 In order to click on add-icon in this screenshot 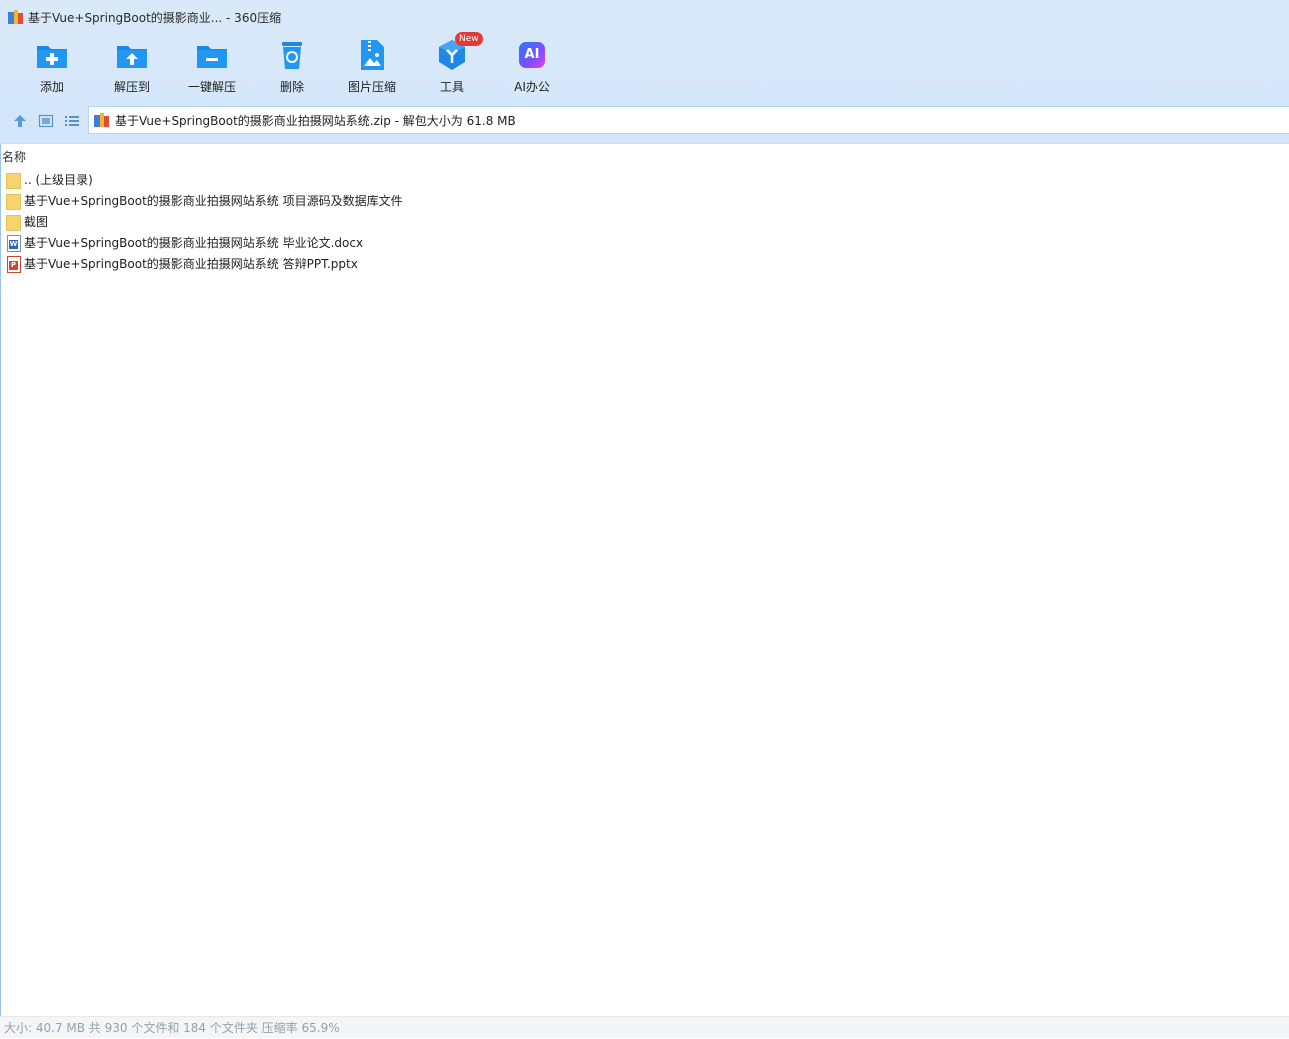, I will do `click(52, 55)`.